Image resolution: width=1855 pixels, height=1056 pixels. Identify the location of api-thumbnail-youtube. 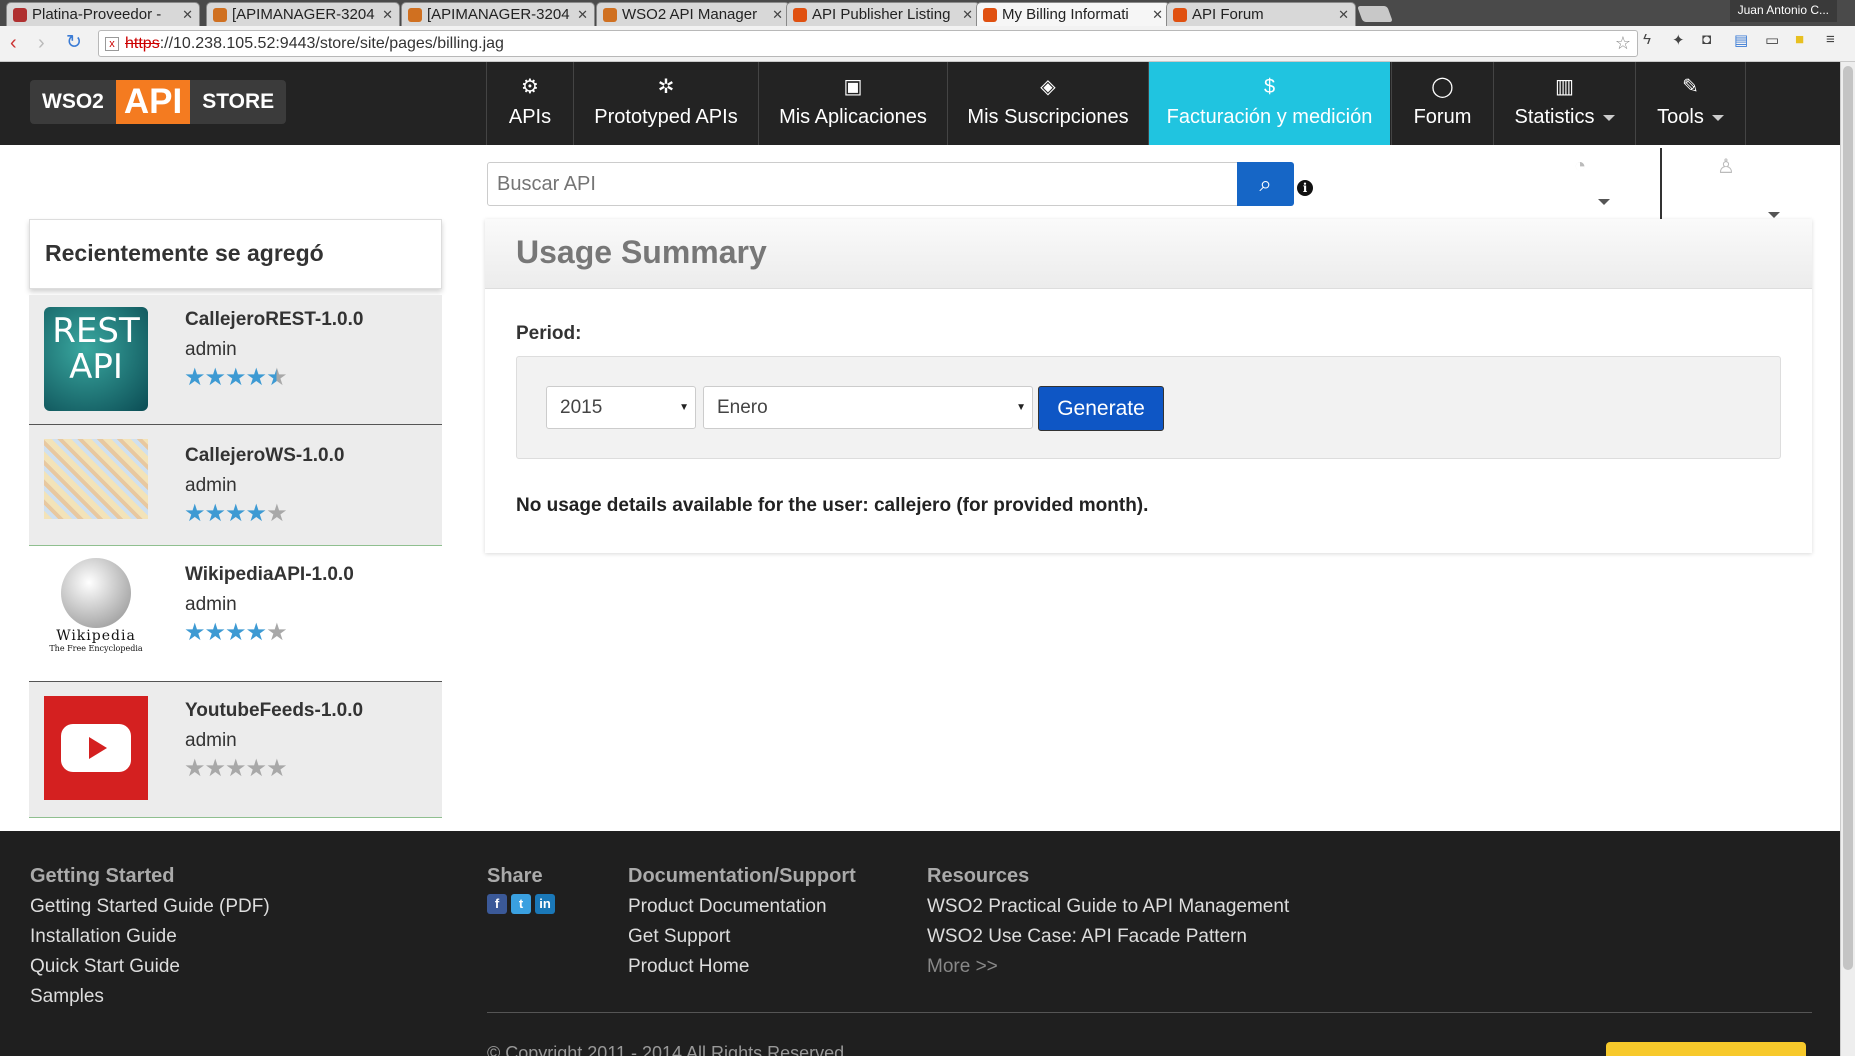
(96, 748).